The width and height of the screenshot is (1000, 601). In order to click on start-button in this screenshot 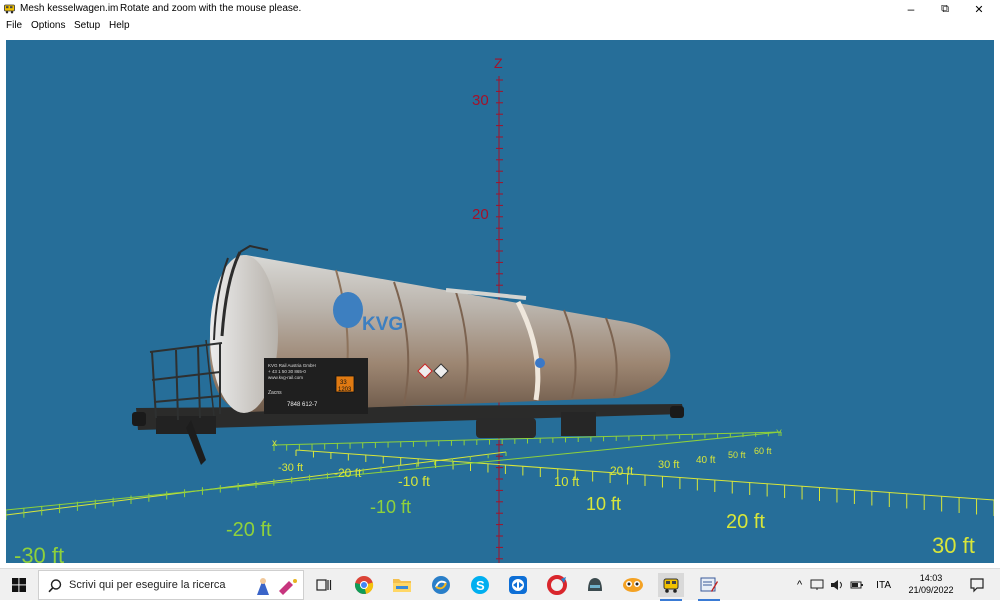, I will do `click(19, 585)`.